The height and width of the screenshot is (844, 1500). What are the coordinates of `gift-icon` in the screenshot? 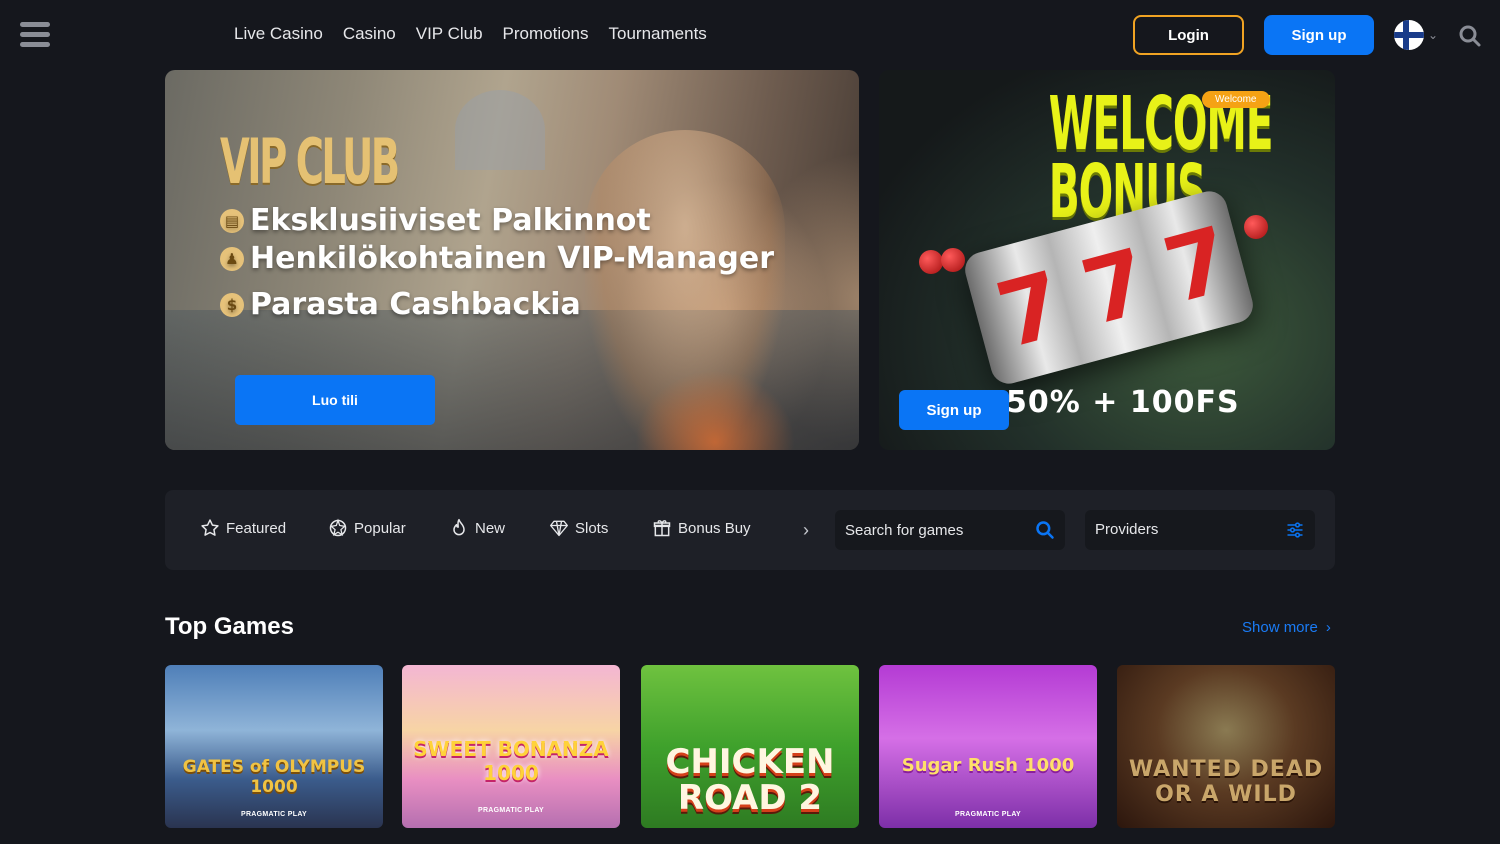 It's located at (662, 528).